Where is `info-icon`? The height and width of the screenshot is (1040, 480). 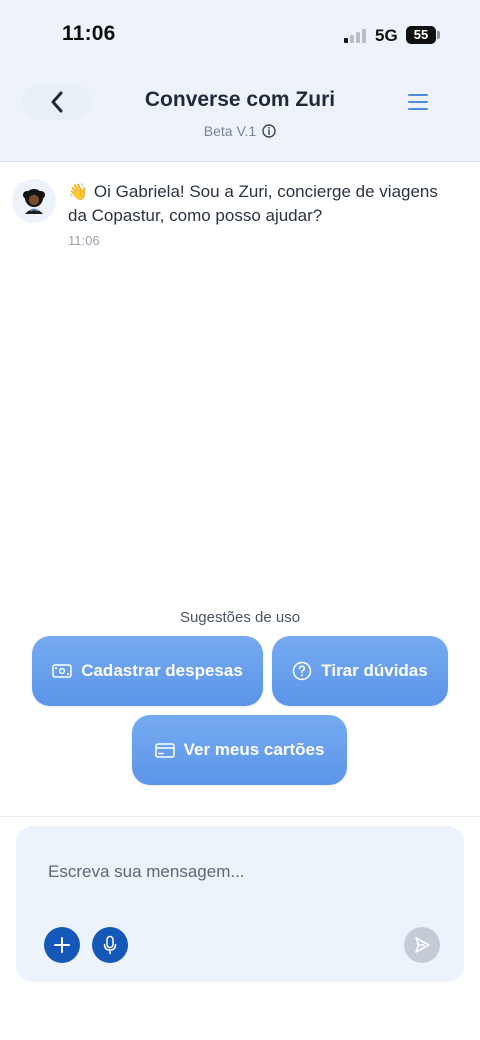
info-icon is located at coordinates (269, 131).